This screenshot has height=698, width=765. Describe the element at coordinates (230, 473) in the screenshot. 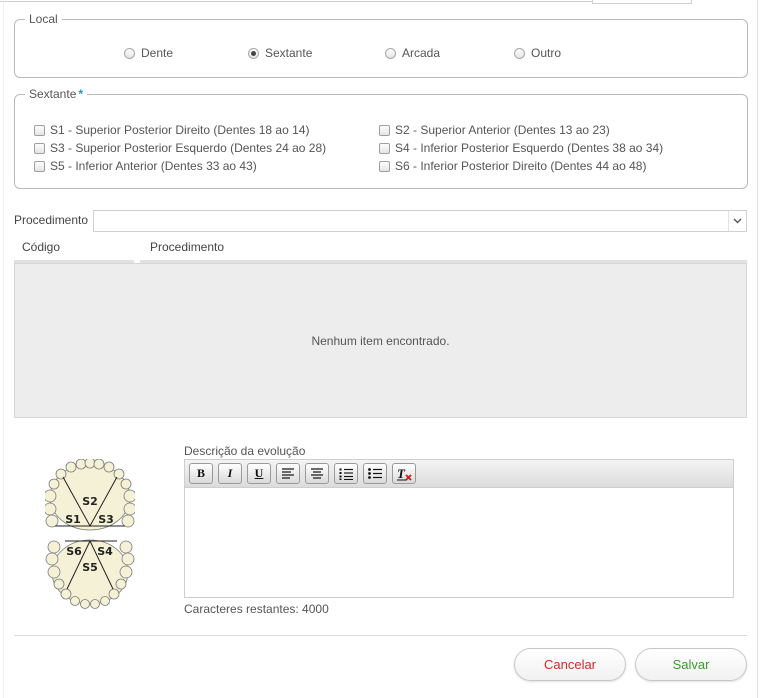

I see `italic-icon: I` at that location.